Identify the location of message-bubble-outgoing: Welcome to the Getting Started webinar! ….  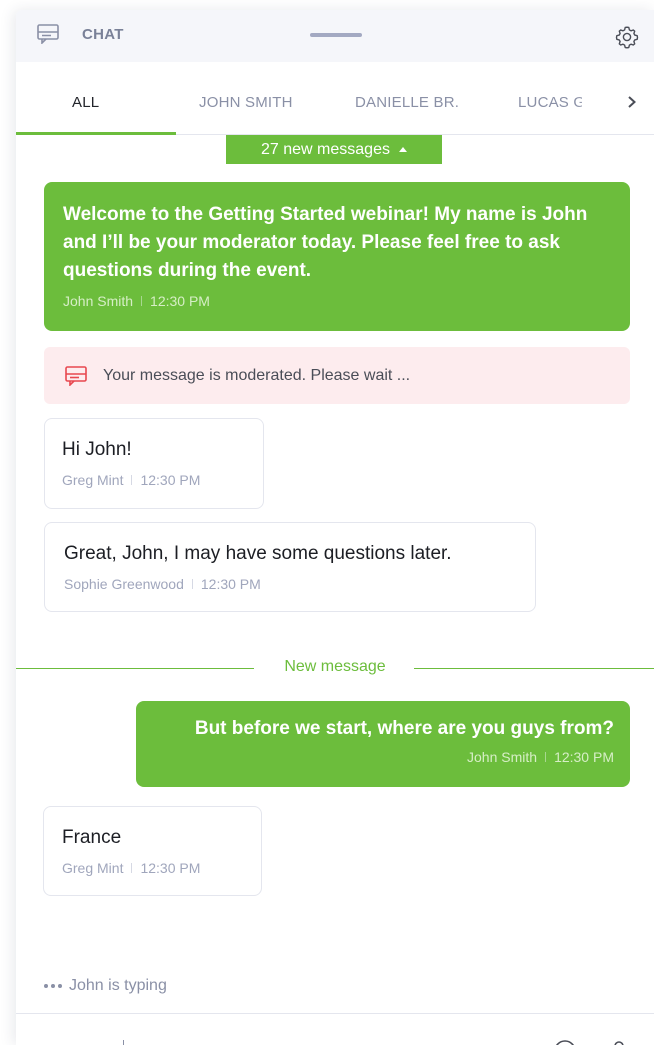
(337, 256).